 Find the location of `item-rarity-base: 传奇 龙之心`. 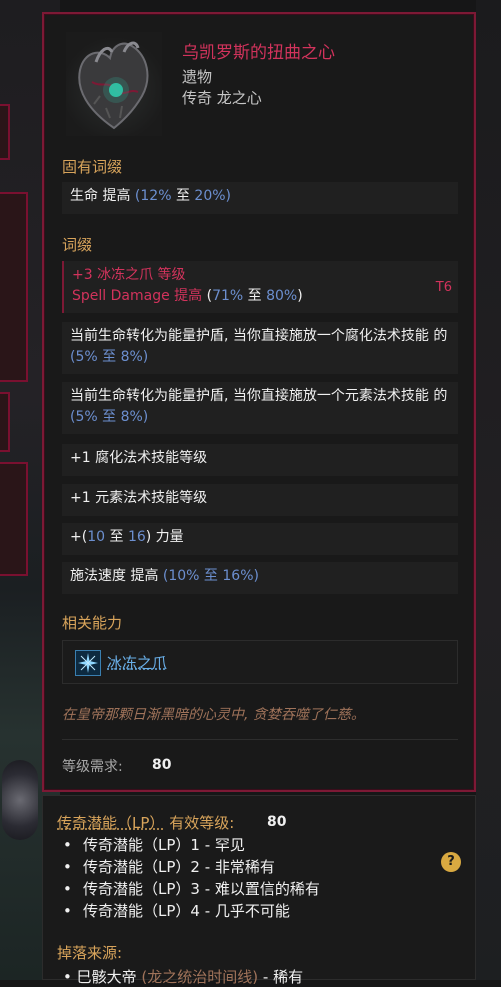

item-rarity-base: 传奇 龙之心 is located at coordinates (222, 98).